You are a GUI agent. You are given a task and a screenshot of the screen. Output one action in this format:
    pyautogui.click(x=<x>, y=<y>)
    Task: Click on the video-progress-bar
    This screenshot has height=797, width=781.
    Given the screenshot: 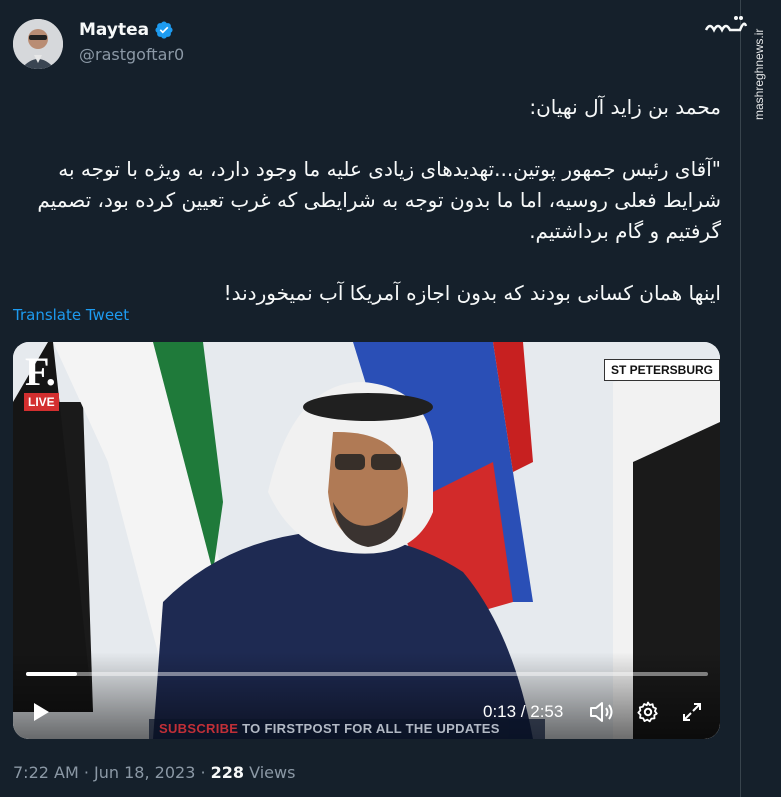 What is the action you would take?
    pyautogui.click(x=367, y=674)
    